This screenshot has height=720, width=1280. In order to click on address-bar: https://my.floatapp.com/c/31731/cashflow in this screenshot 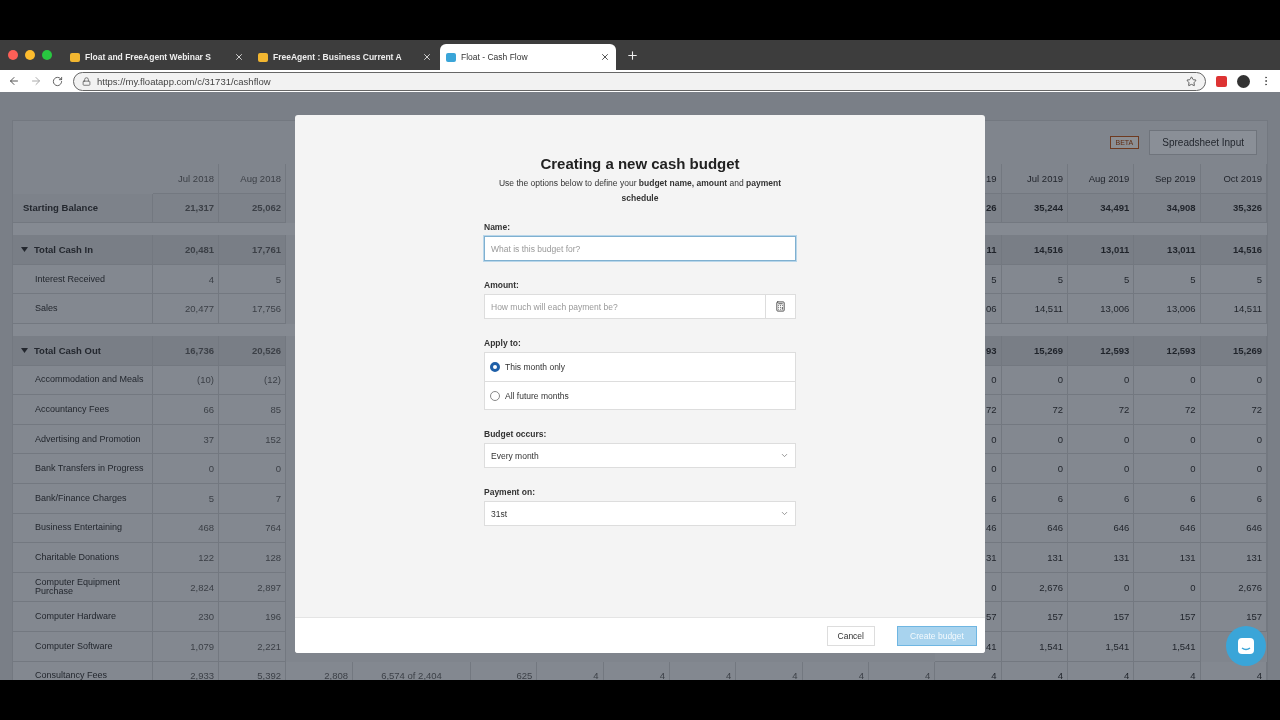, I will do `click(639, 81)`.